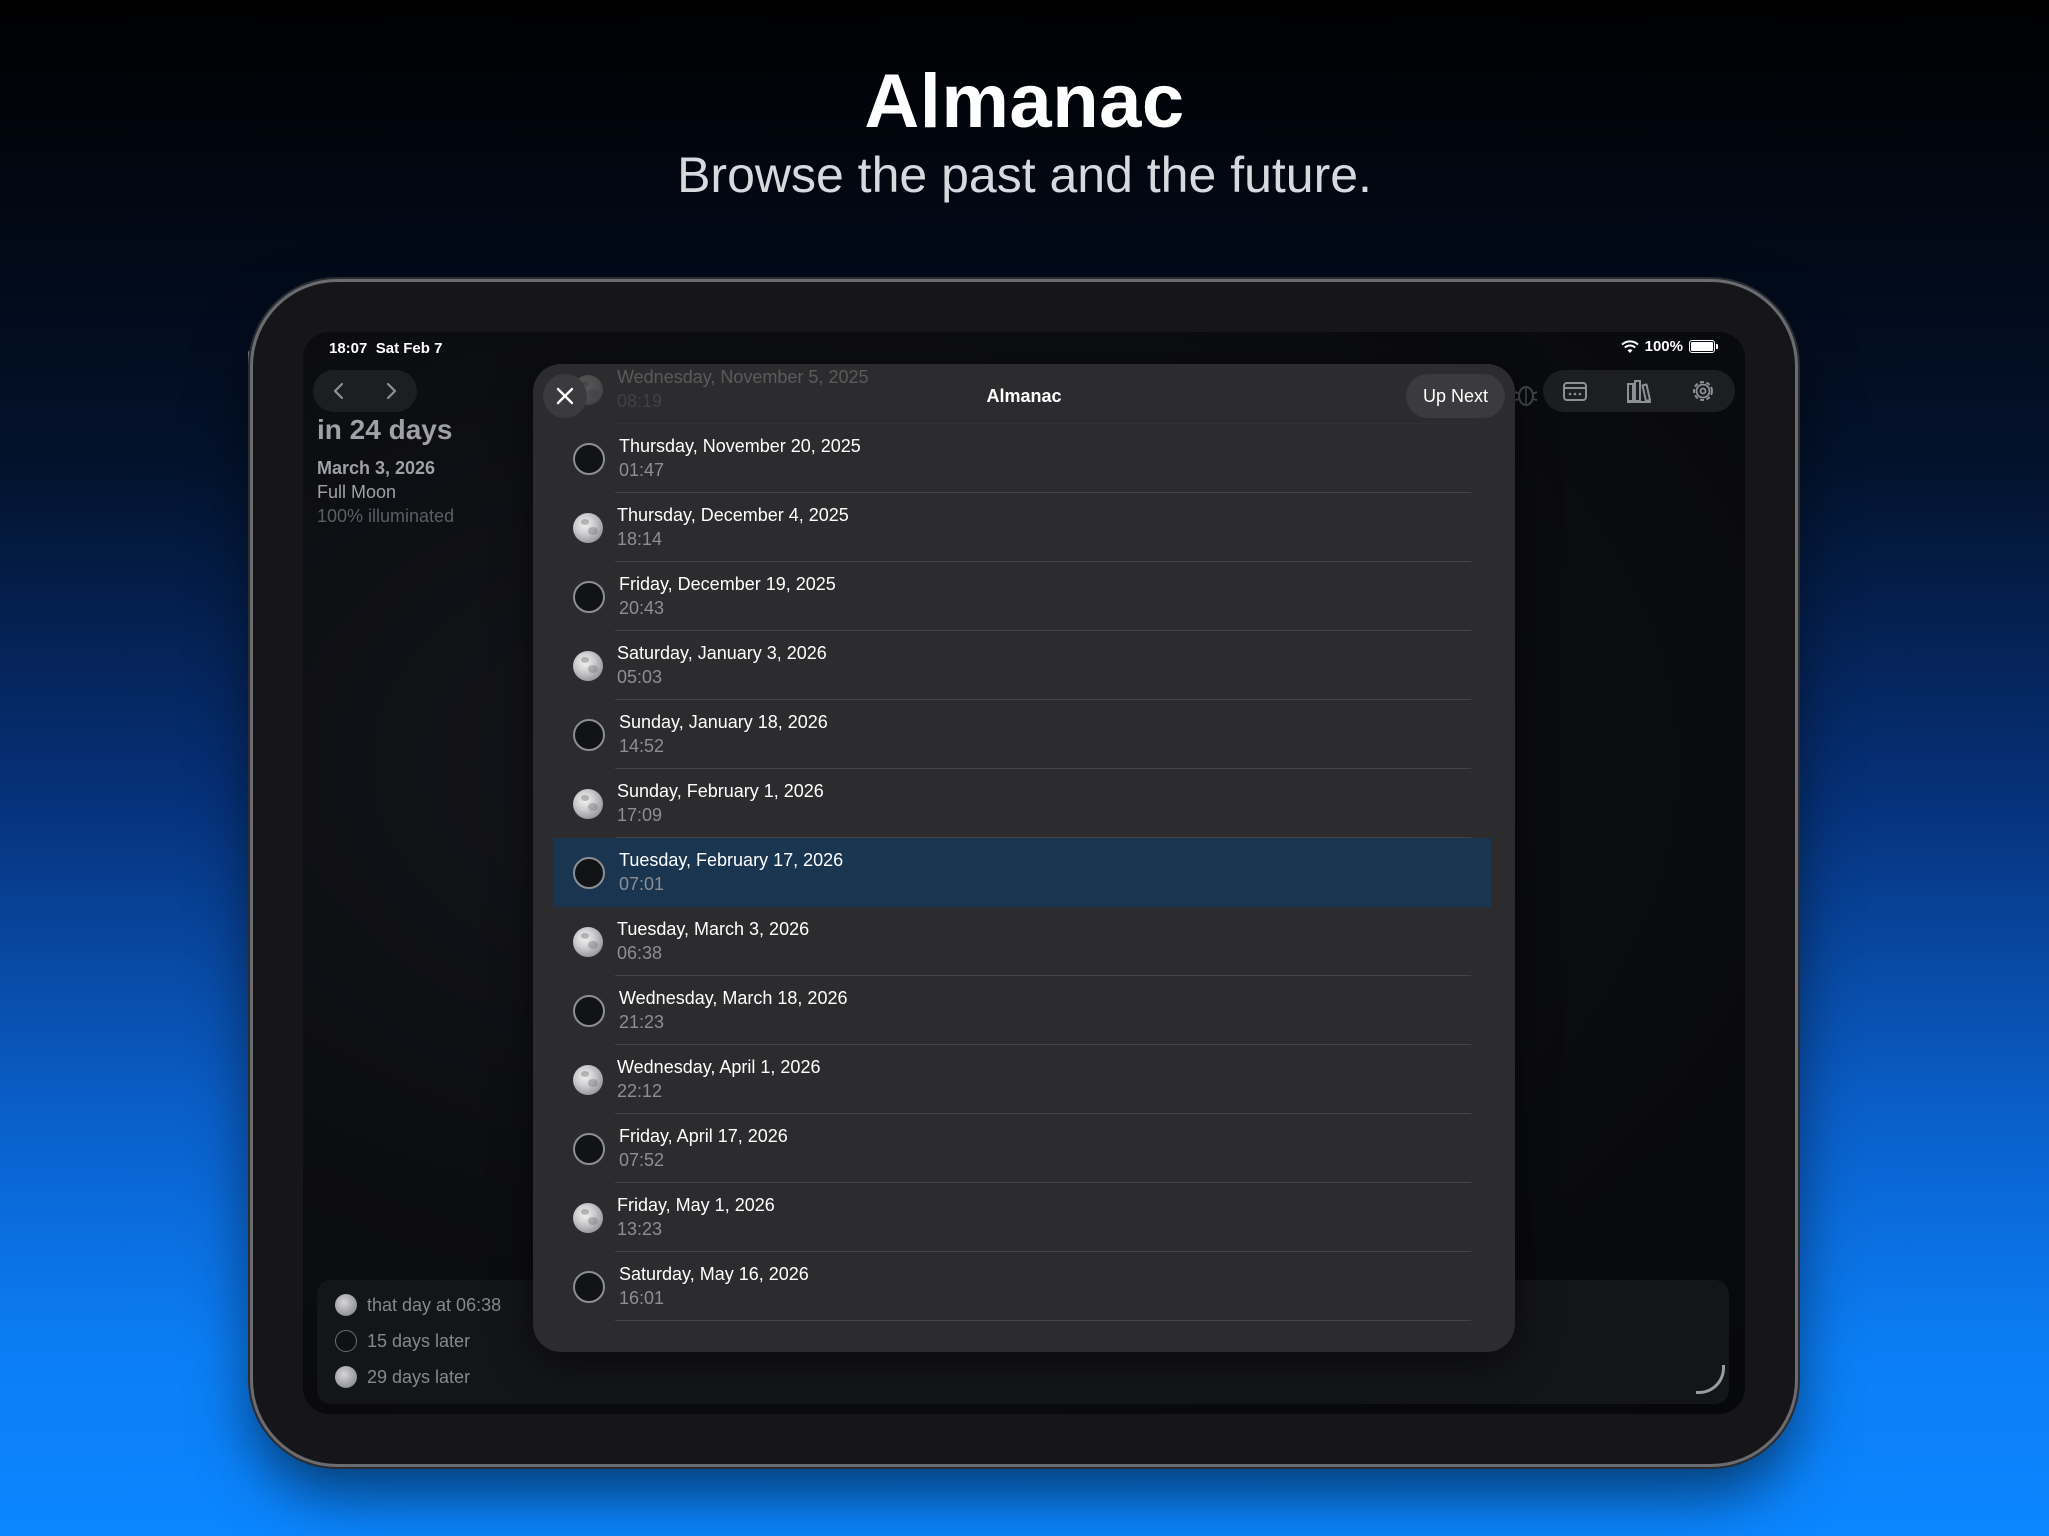 Image resolution: width=2049 pixels, height=1536 pixels. Describe the element at coordinates (357, 492) in the screenshot. I see `event-phase: Full Moon` at that location.